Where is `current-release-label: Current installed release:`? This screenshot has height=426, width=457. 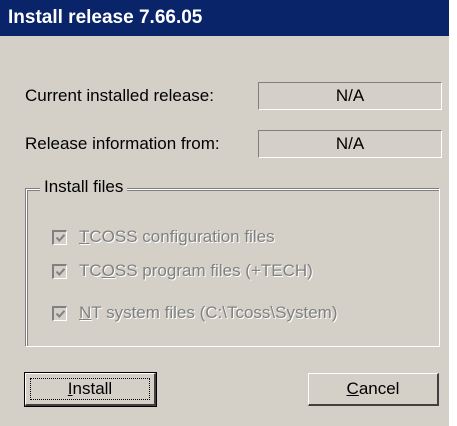 current-release-label: Current installed release: is located at coordinates (119, 95).